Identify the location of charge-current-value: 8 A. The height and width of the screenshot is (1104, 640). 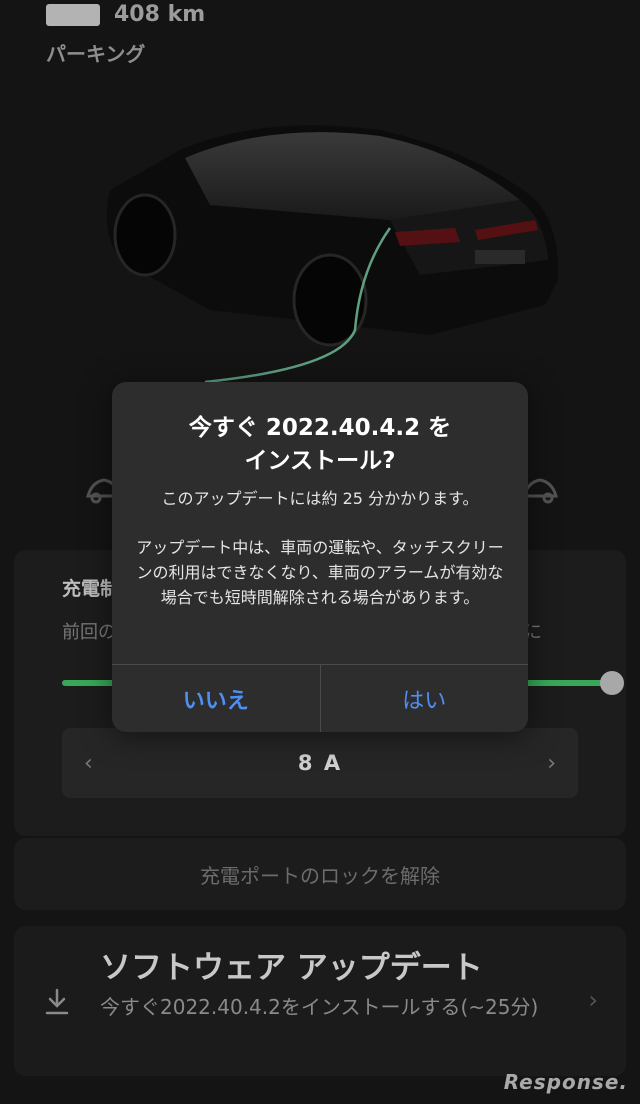
(320, 763).